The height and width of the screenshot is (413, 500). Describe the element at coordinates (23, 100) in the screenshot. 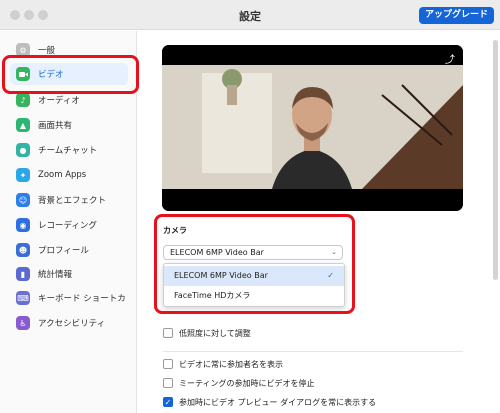

I see `headphones-icon: ♪` at that location.